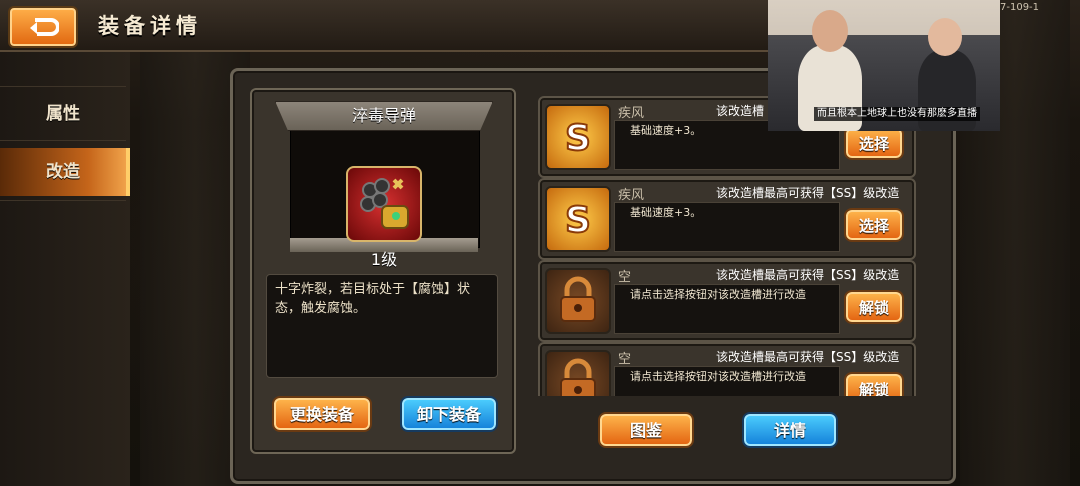 The height and width of the screenshot is (486, 1080). Describe the element at coordinates (63, 114) in the screenshot. I see `sidebar-item-attributes: 属性` at that location.